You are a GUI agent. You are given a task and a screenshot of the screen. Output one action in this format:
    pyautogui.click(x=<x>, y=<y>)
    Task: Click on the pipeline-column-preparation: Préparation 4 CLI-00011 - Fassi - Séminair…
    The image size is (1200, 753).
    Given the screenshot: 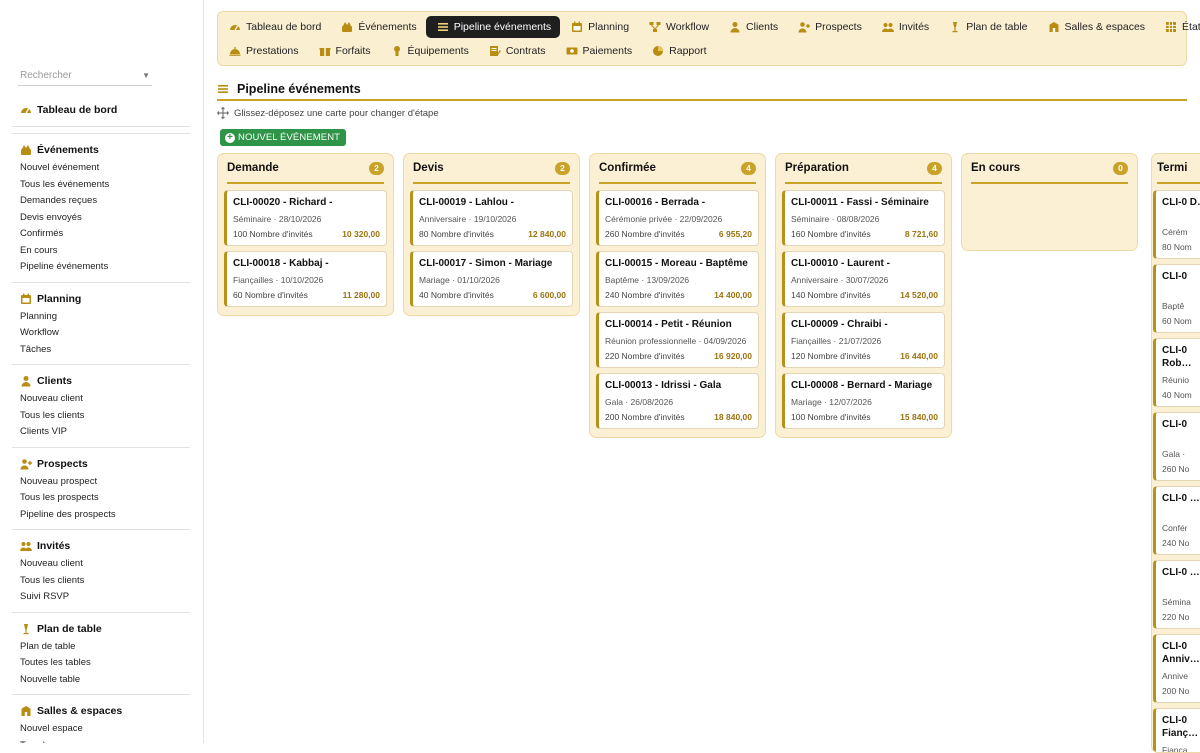 What is the action you would take?
    pyautogui.click(x=863, y=295)
    